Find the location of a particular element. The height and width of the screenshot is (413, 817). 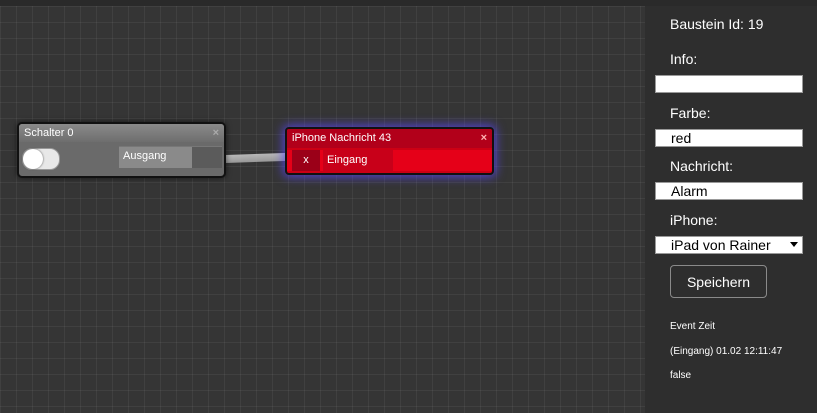

iphone-node-header: iPhone Nachricht 43 × is located at coordinates (389, 138).